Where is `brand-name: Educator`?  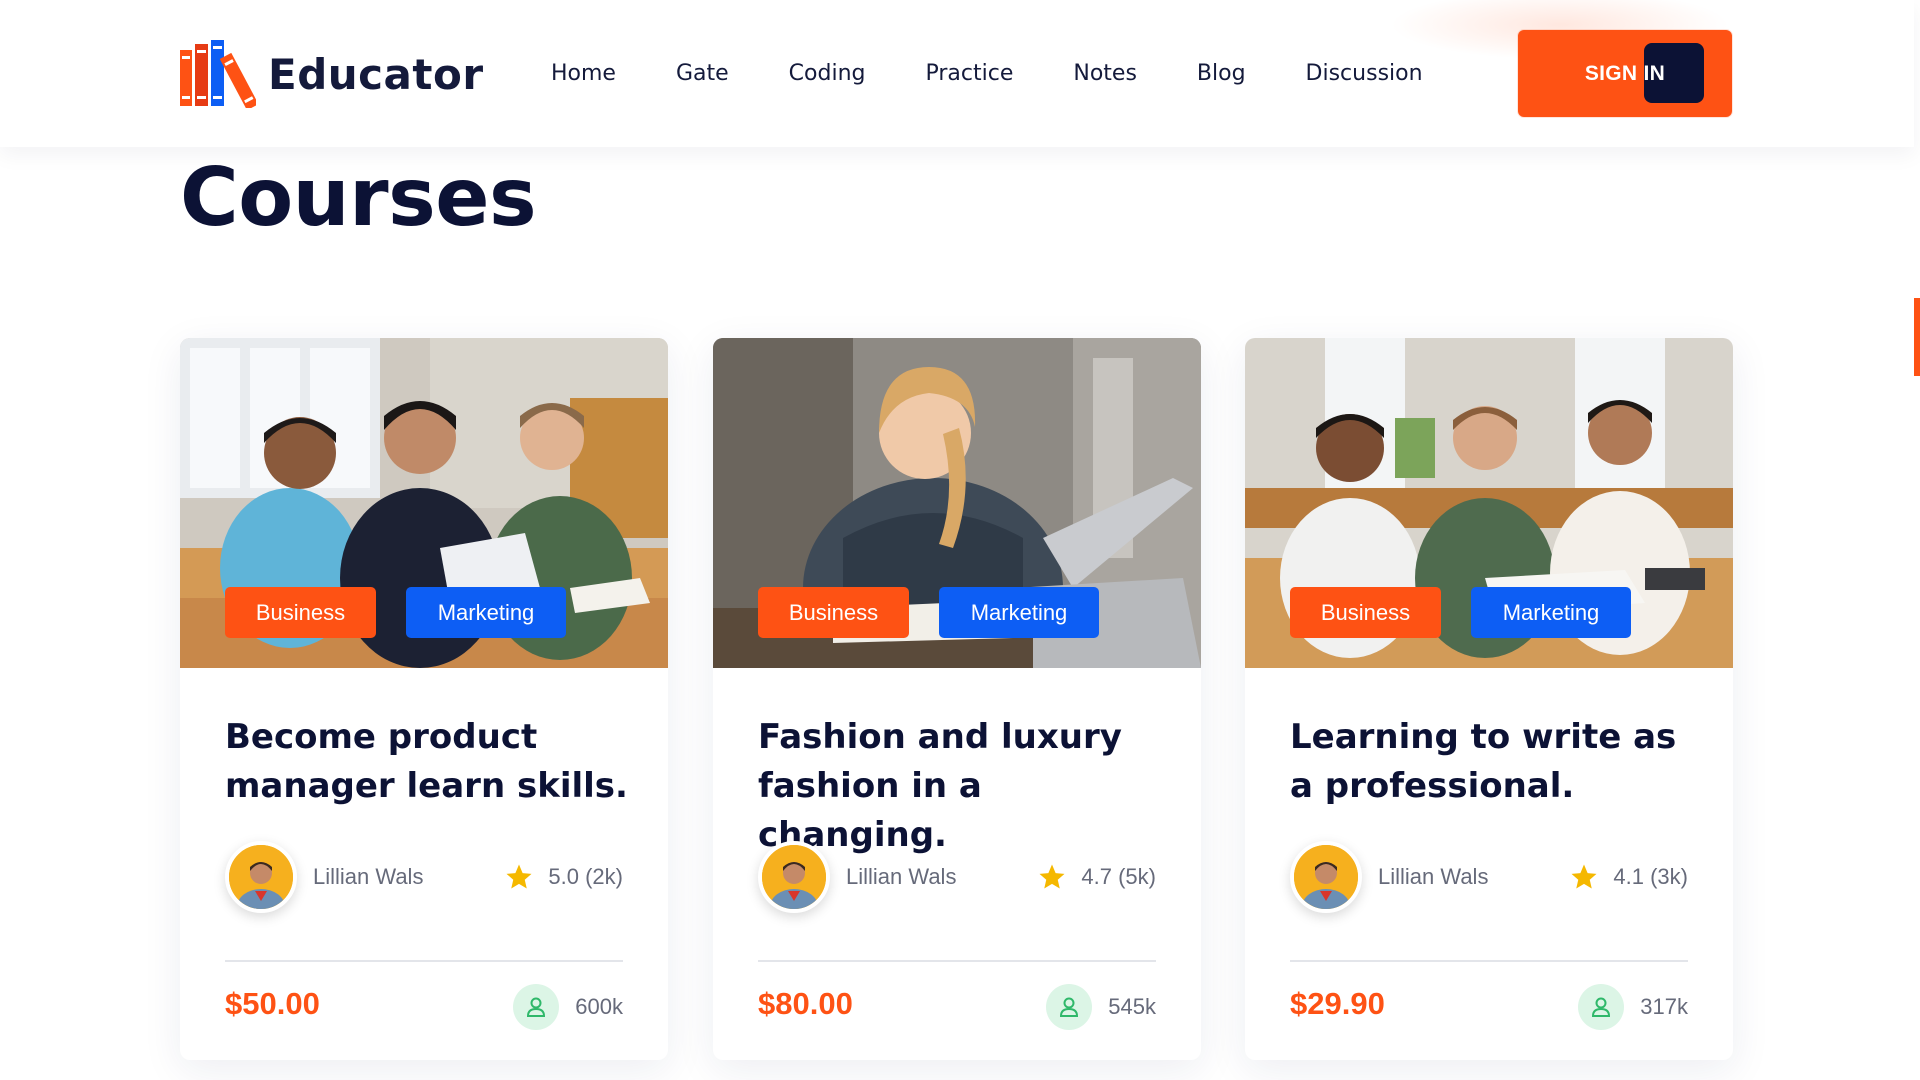
brand-name: Educator is located at coordinates (376, 74).